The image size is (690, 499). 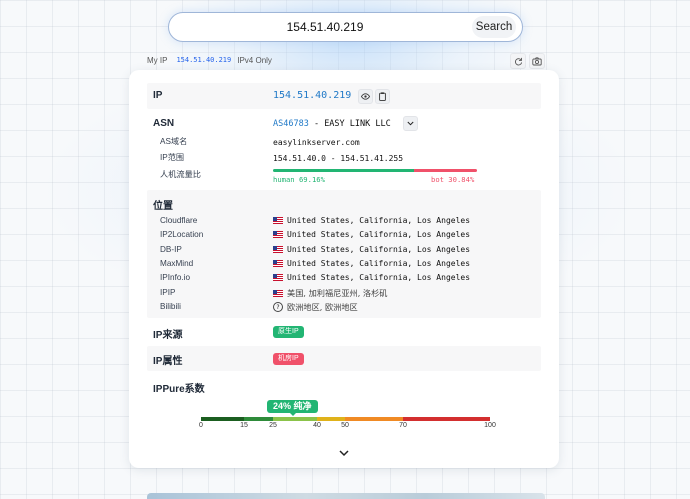 What do you see at coordinates (316, 142) in the screenshot?
I see `as-domain-value: easylinkserver.com` at bounding box center [316, 142].